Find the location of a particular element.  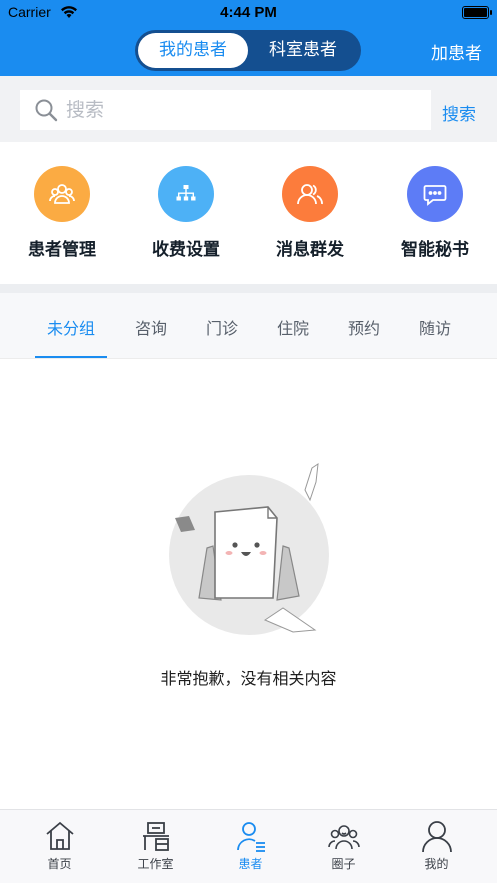

tabbar-item-workstation: 工作室 is located at coordinates (155, 846).